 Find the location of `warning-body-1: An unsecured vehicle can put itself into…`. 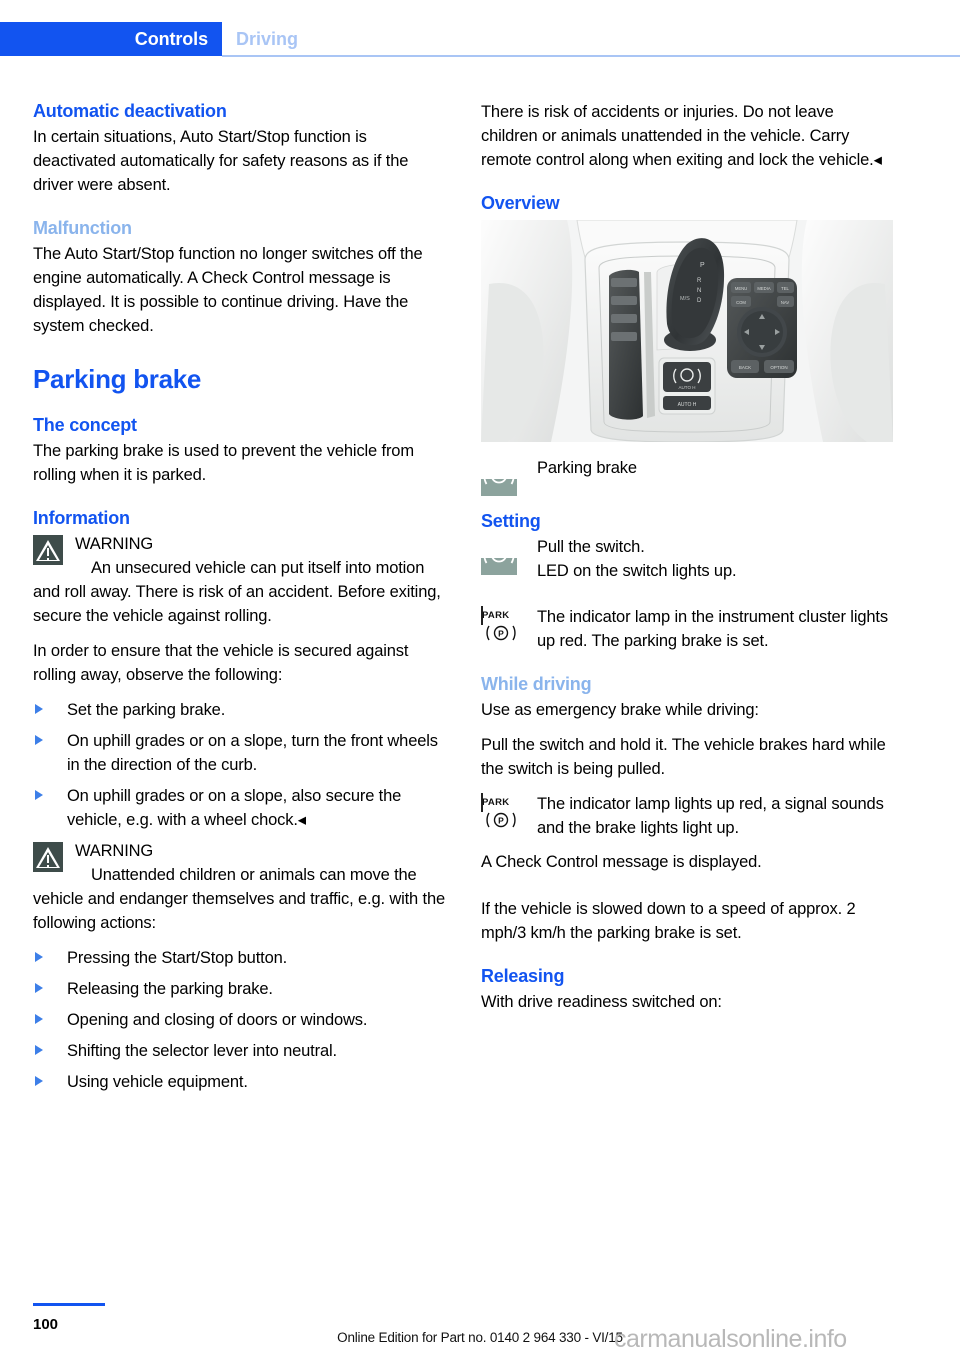

warning-body-1: An unsecured vehicle can put itself into… is located at coordinates (237, 592).